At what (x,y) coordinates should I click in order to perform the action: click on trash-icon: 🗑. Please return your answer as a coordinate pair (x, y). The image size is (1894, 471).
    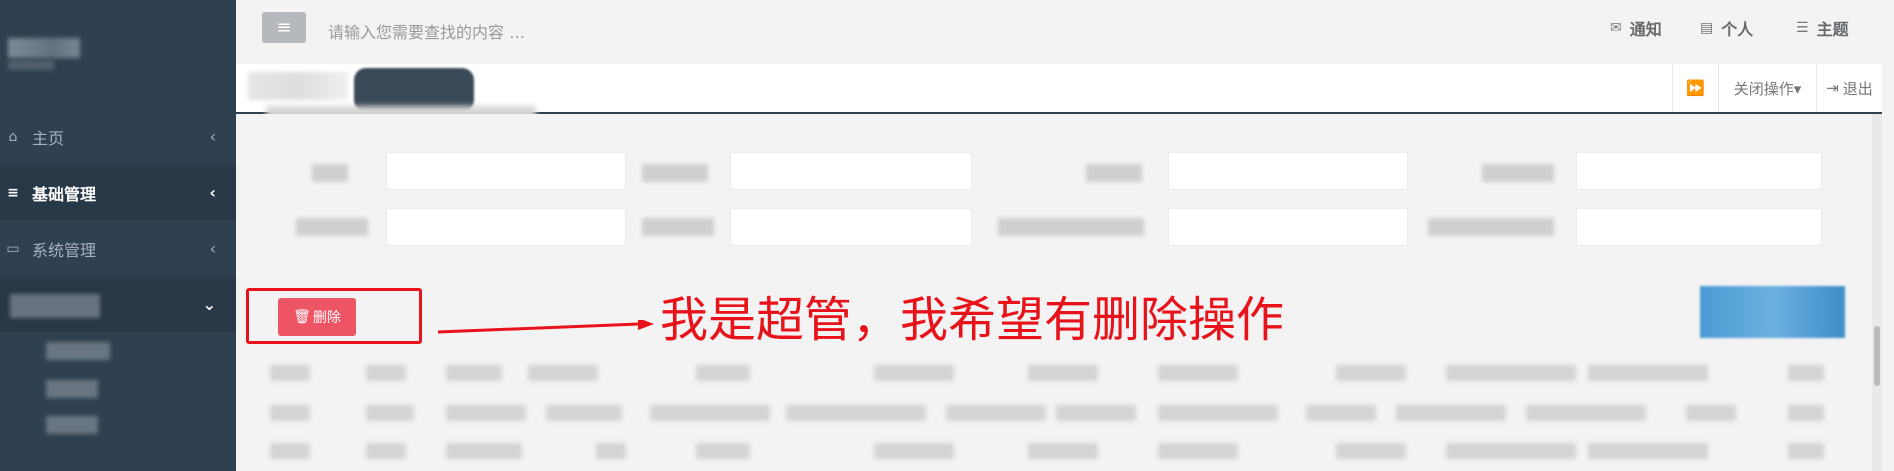
    Looking at the image, I should click on (302, 317).